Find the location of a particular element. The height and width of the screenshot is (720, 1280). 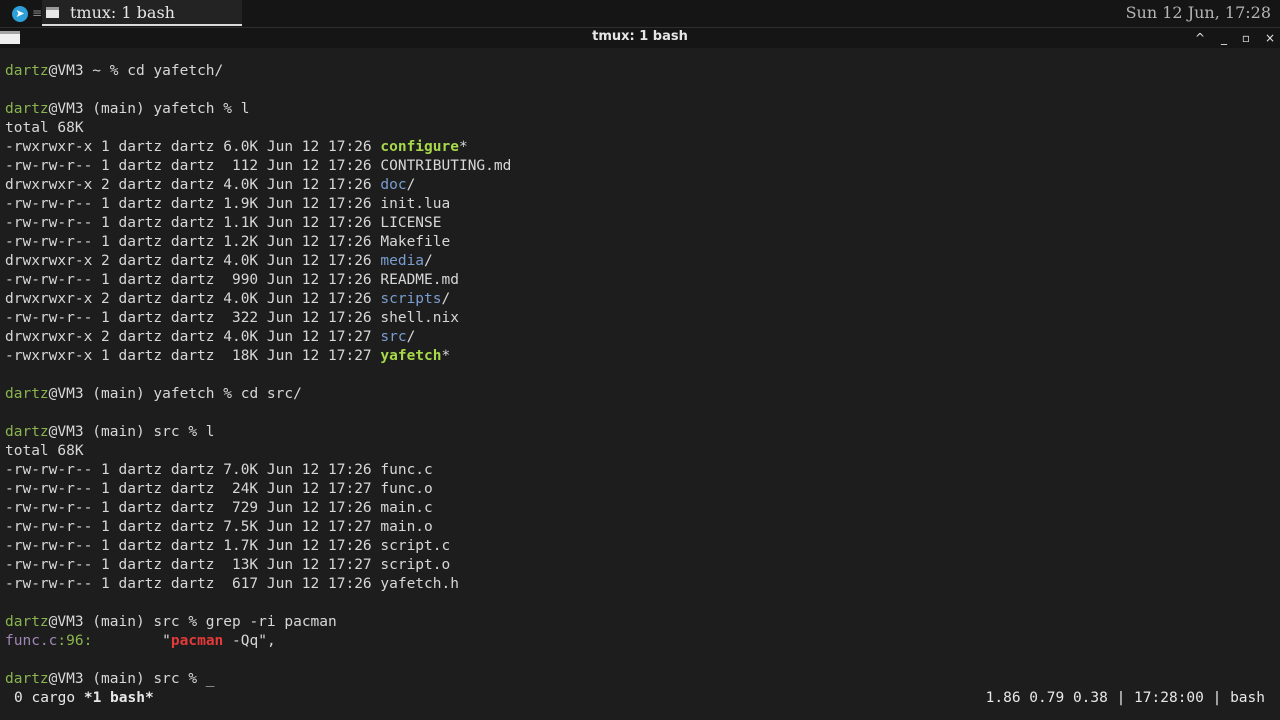

grep-match: pacman is located at coordinates (197, 641).